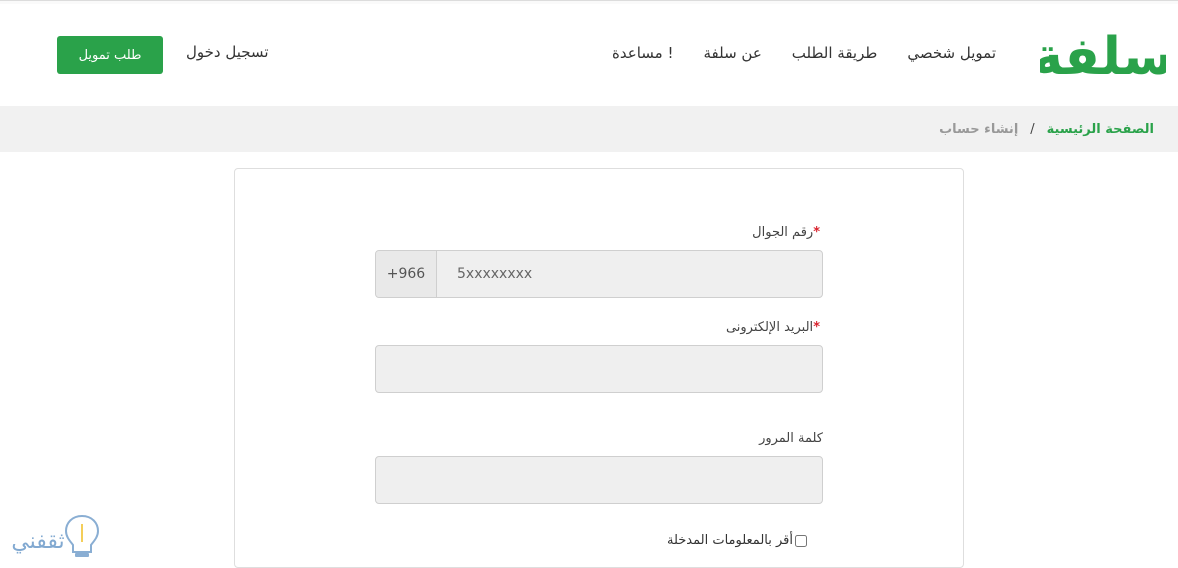  What do you see at coordinates (835, 53) in the screenshot?
I see `nav-how-to-apply: طريقة الطلب` at bounding box center [835, 53].